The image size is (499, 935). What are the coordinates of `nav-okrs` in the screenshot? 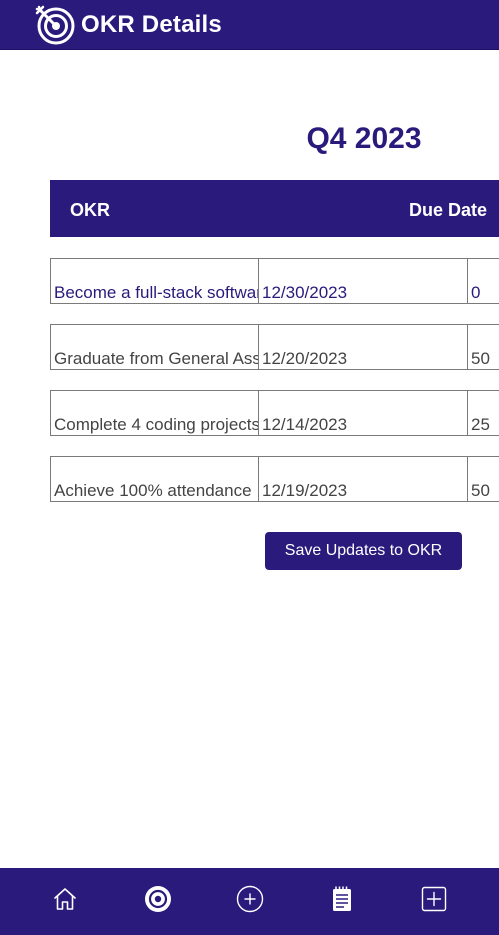 It's located at (158, 901).